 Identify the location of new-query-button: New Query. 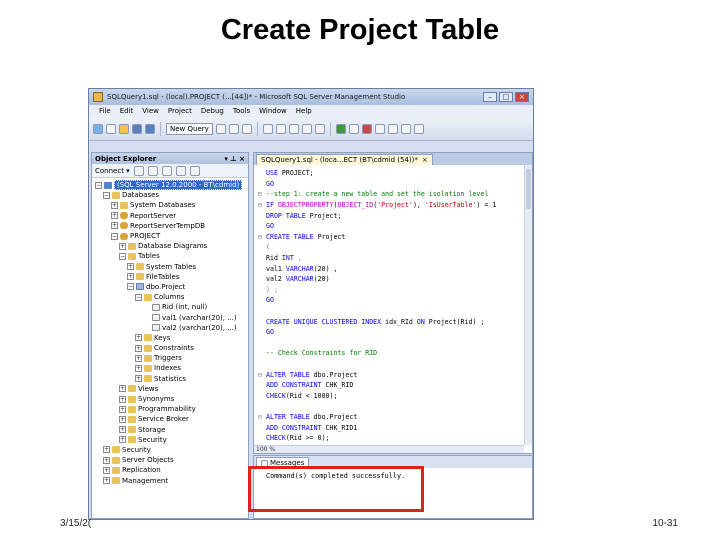
(189, 128).